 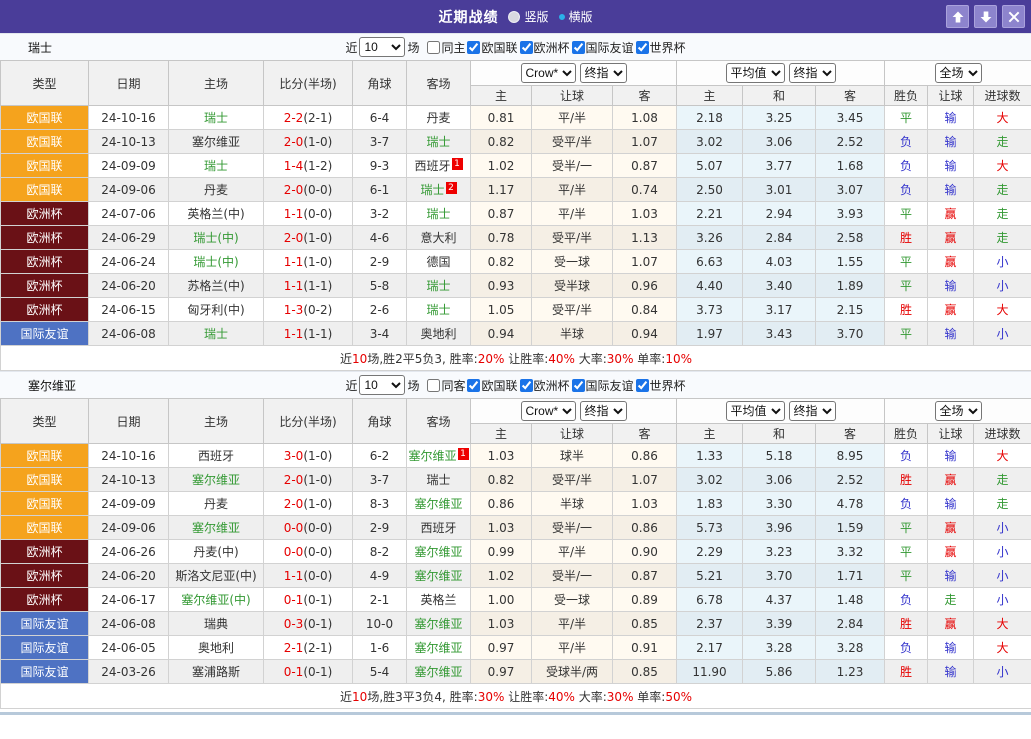 I want to click on crow-handicap: 受平/半, so click(x=572, y=237).